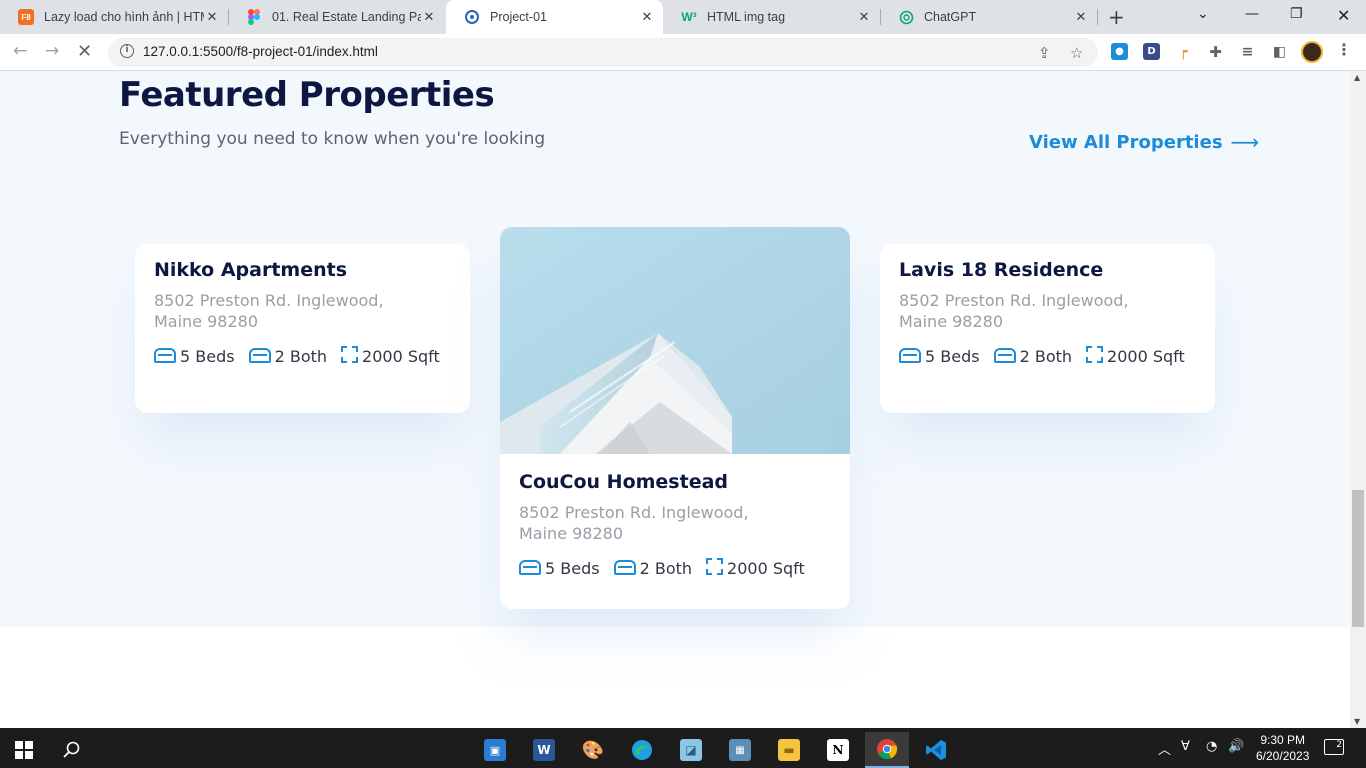 The image size is (1366, 768). What do you see at coordinates (554, 17) in the screenshot?
I see `tab-project-01: Project-01 ✕` at bounding box center [554, 17].